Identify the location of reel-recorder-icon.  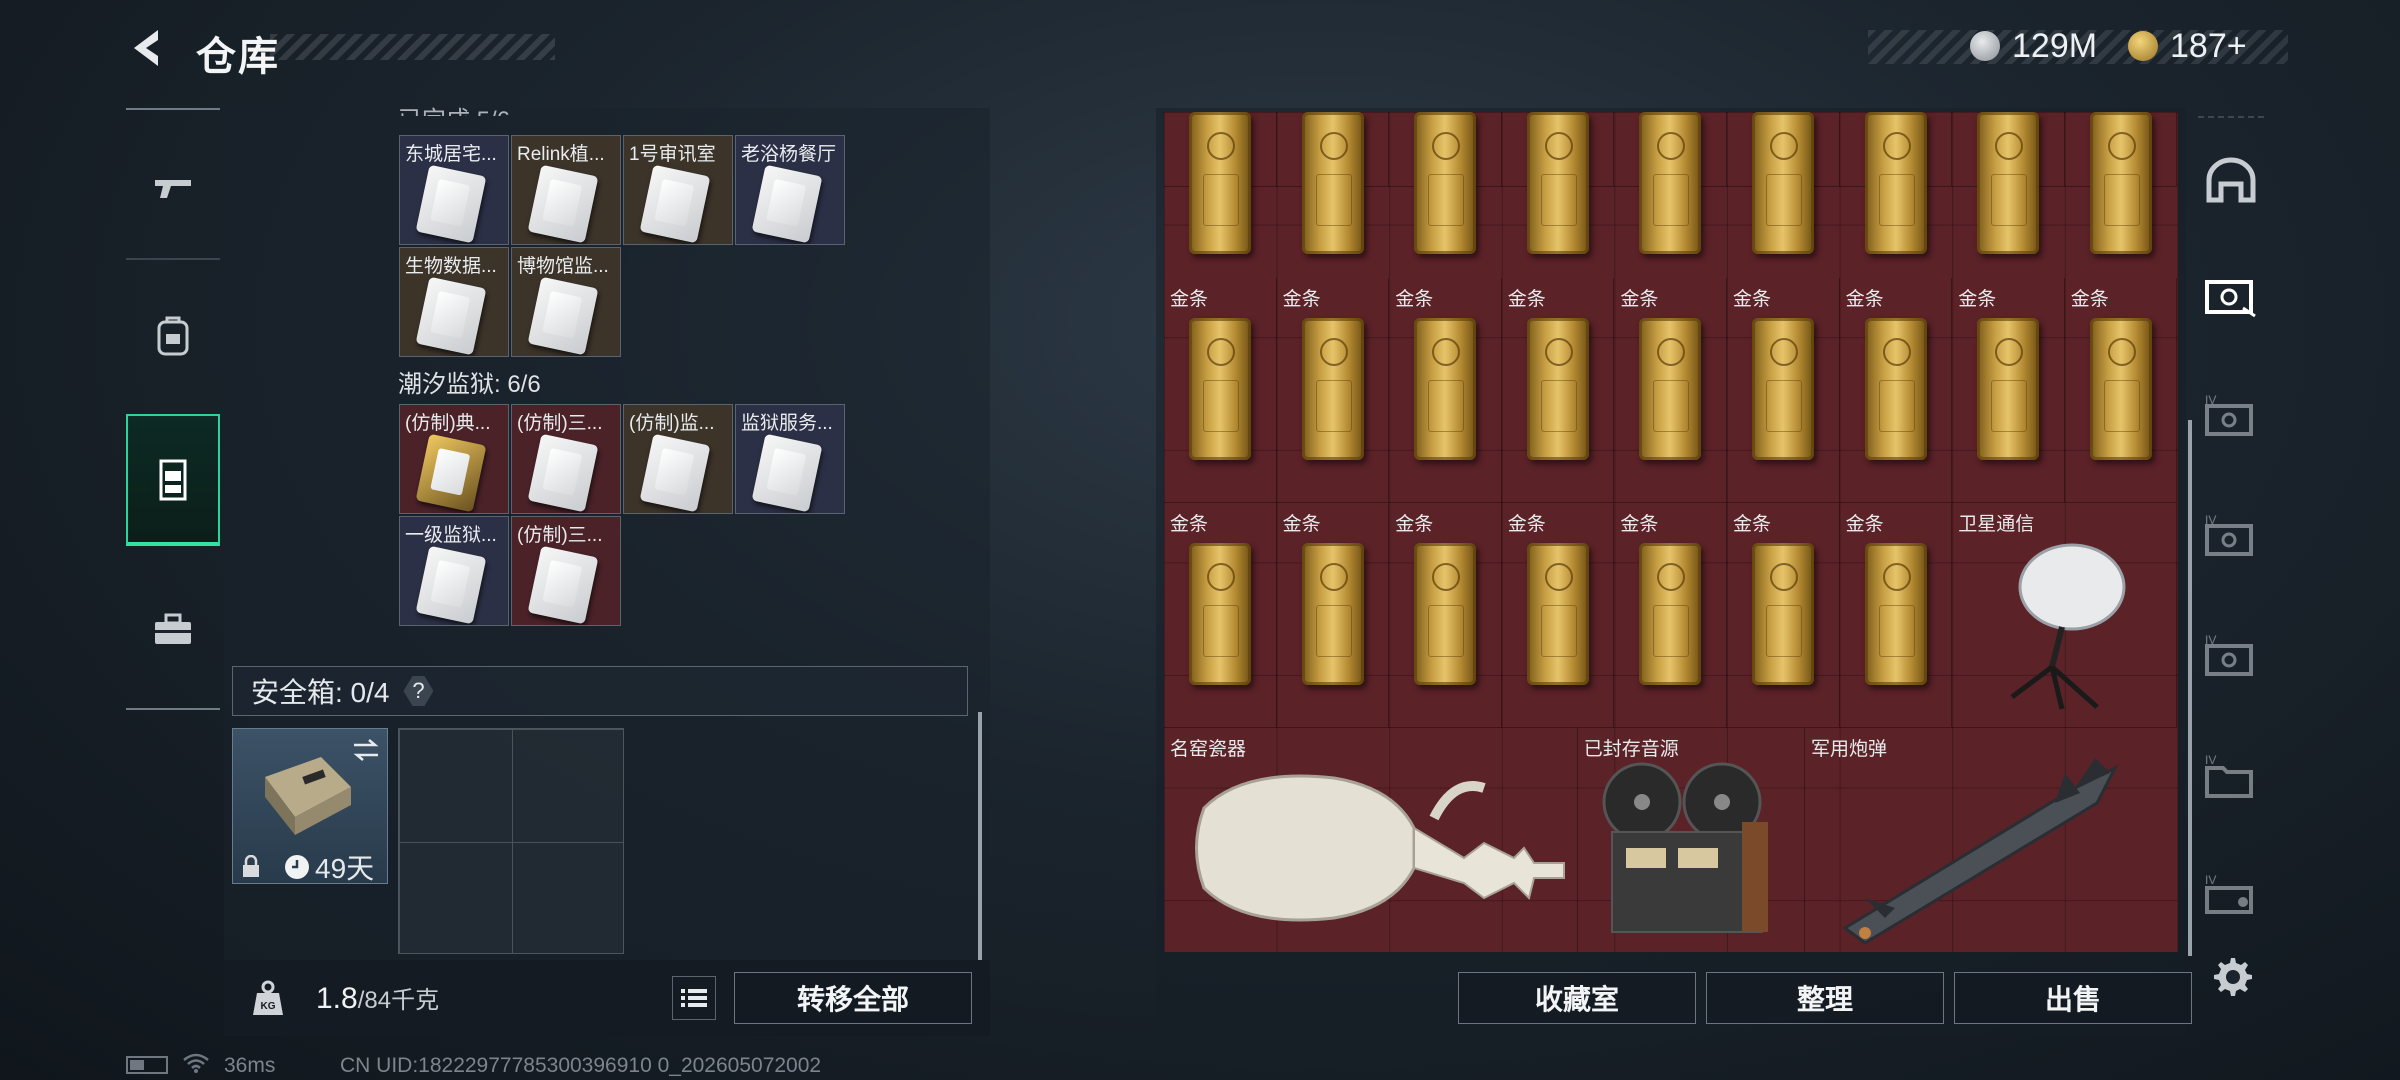
(1685, 847).